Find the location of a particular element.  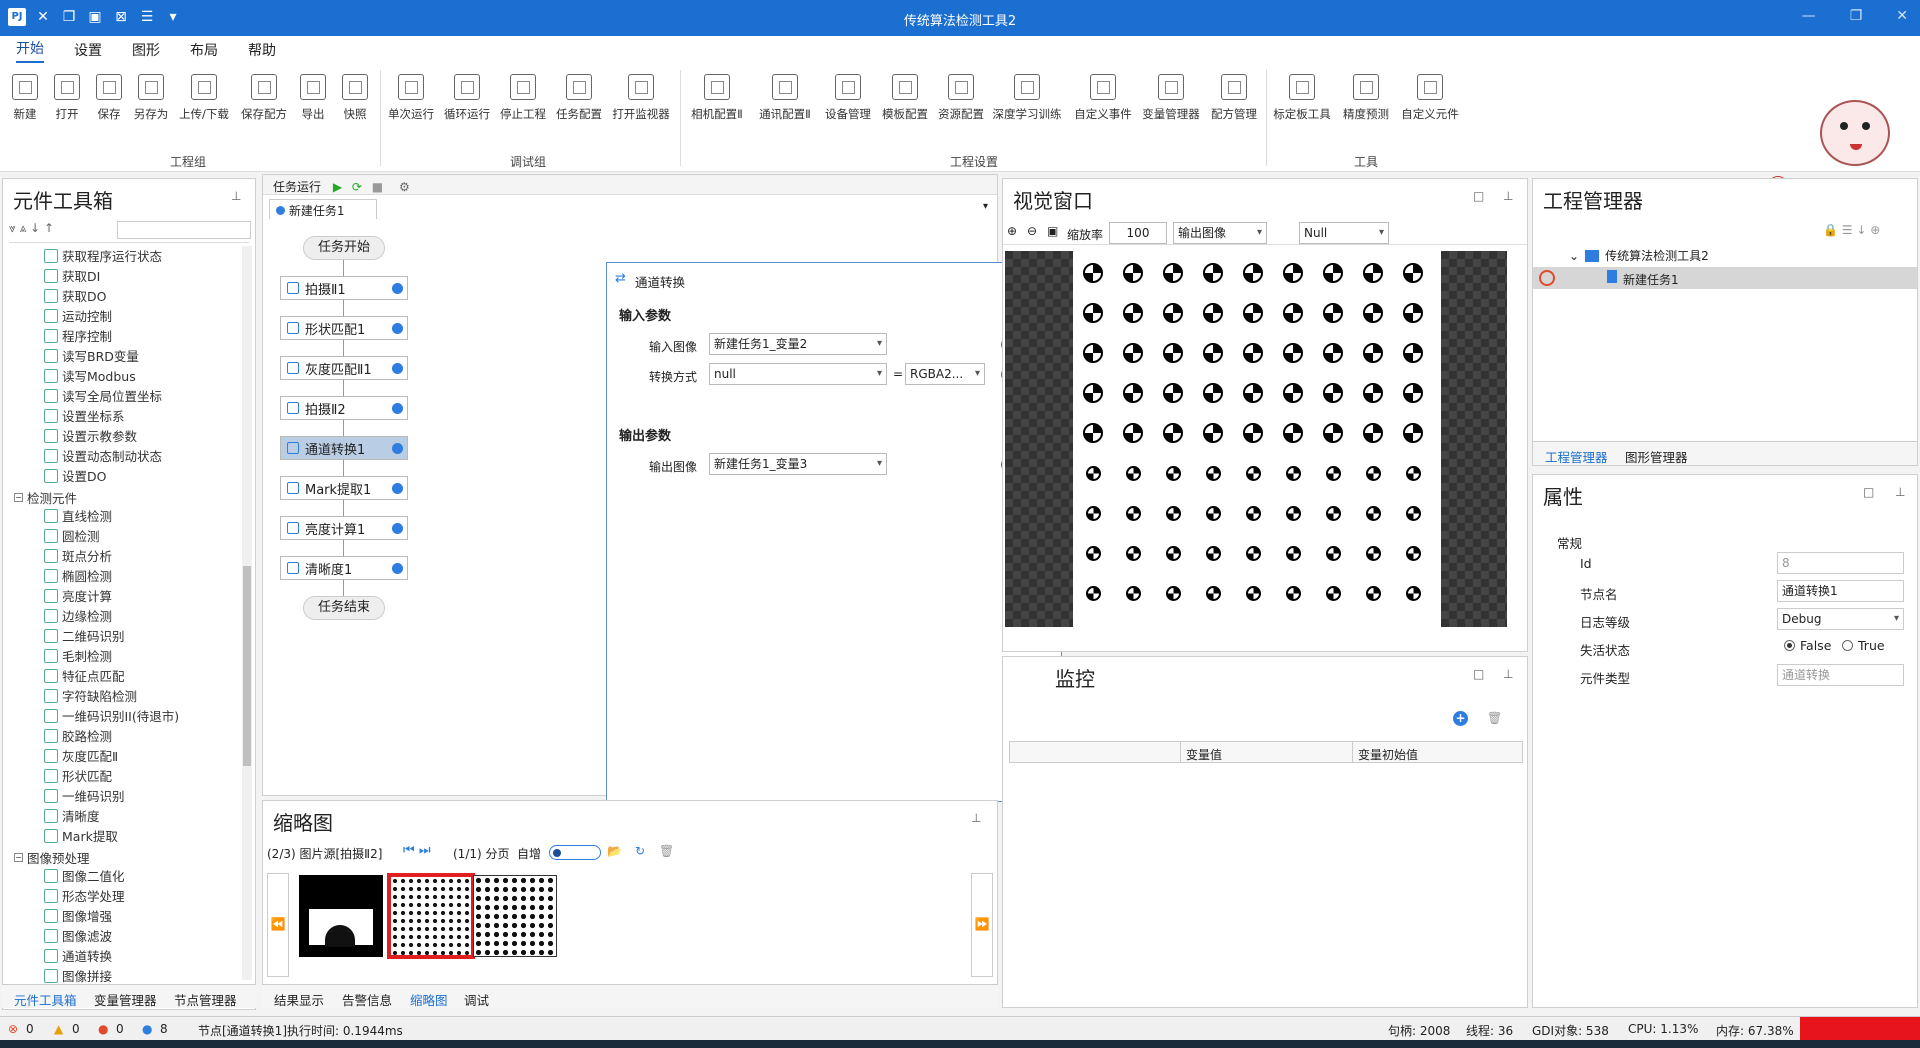

tab-alarms: 告警信息 is located at coordinates (367, 999).